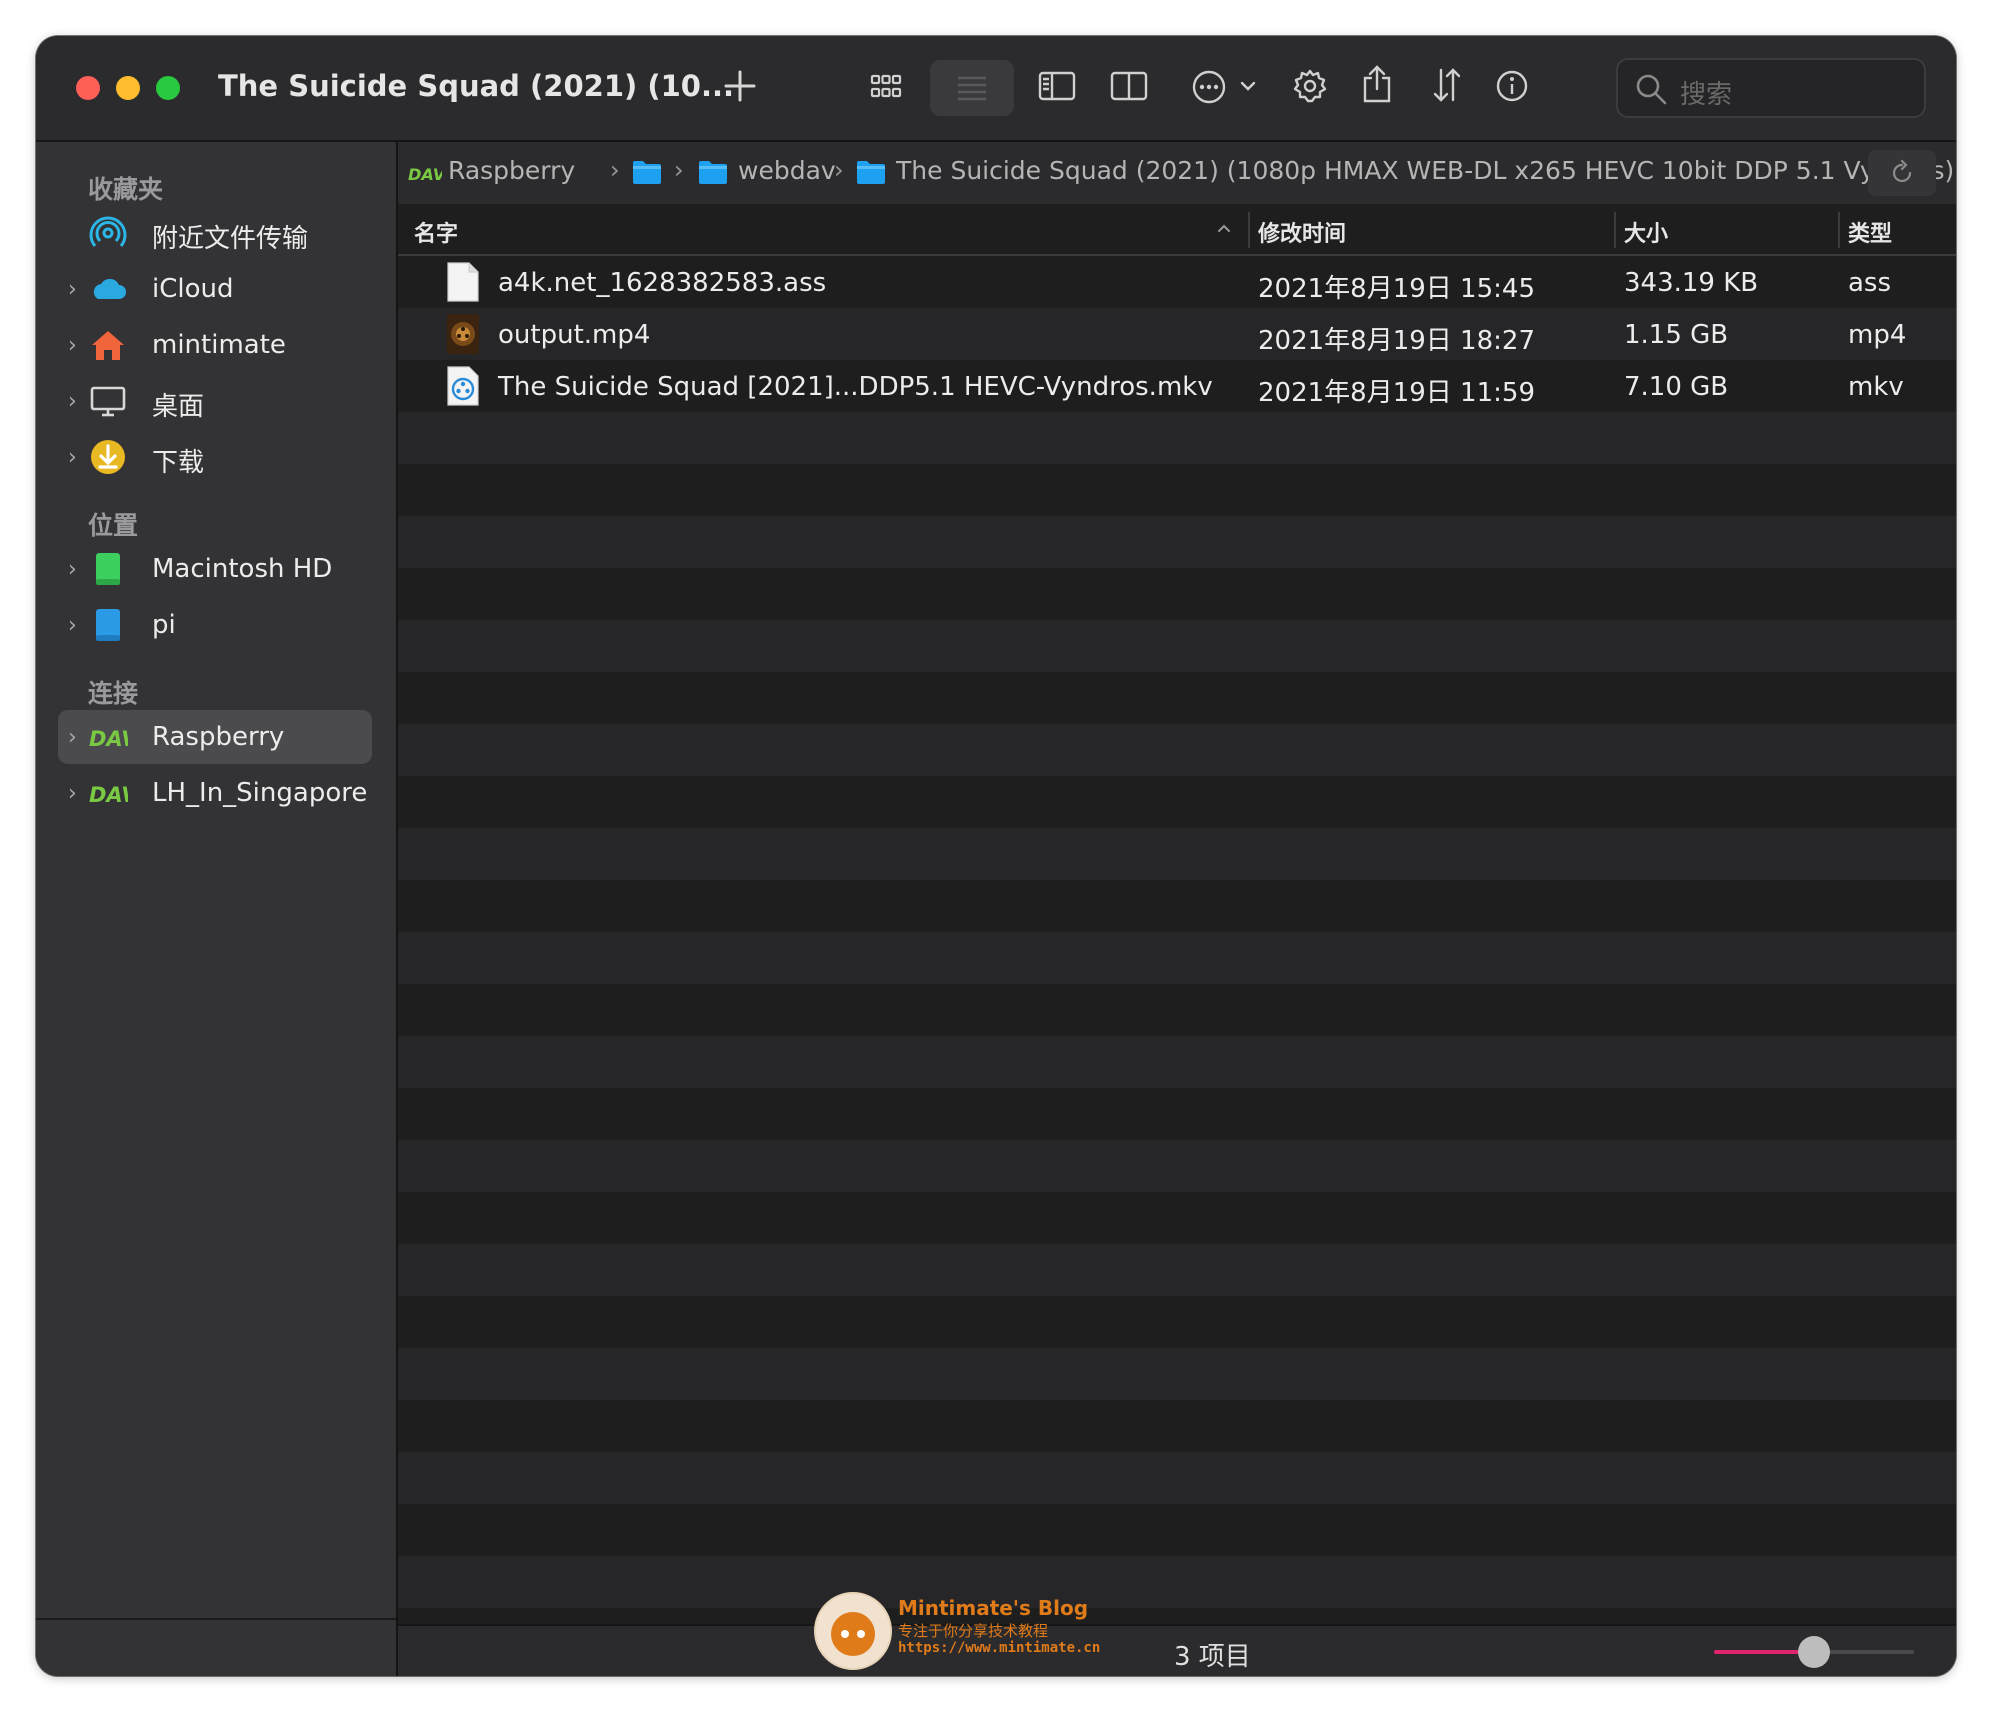 Image resolution: width=1992 pixels, height=1712 pixels. What do you see at coordinates (1676, 387) in the screenshot?
I see `file-size: 7.10 GB` at bounding box center [1676, 387].